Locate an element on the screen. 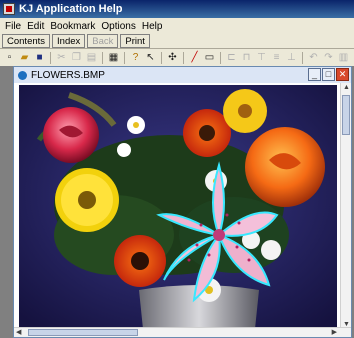 This screenshot has height=338, width=354. window-buttons: _ □ ✕ is located at coordinates (328, 74).